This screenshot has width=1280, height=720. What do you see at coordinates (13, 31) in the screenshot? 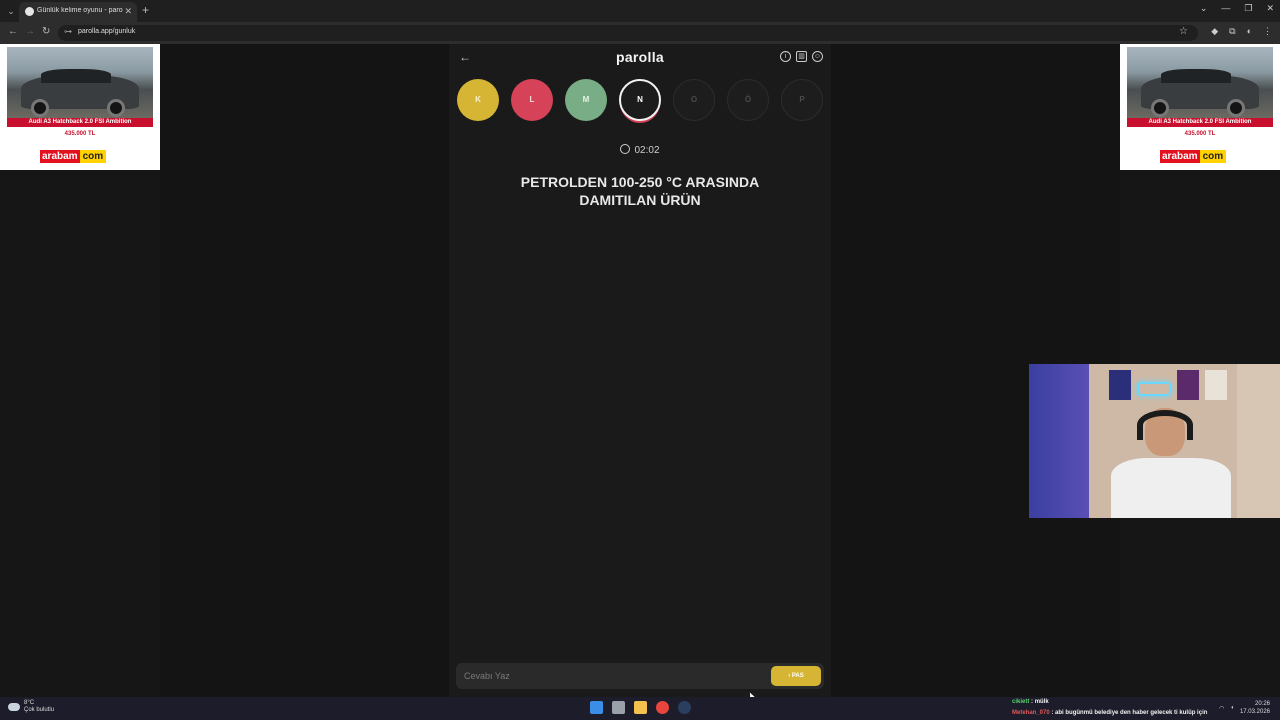
I see `back-icon: ←` at bounding box center [13, 31].